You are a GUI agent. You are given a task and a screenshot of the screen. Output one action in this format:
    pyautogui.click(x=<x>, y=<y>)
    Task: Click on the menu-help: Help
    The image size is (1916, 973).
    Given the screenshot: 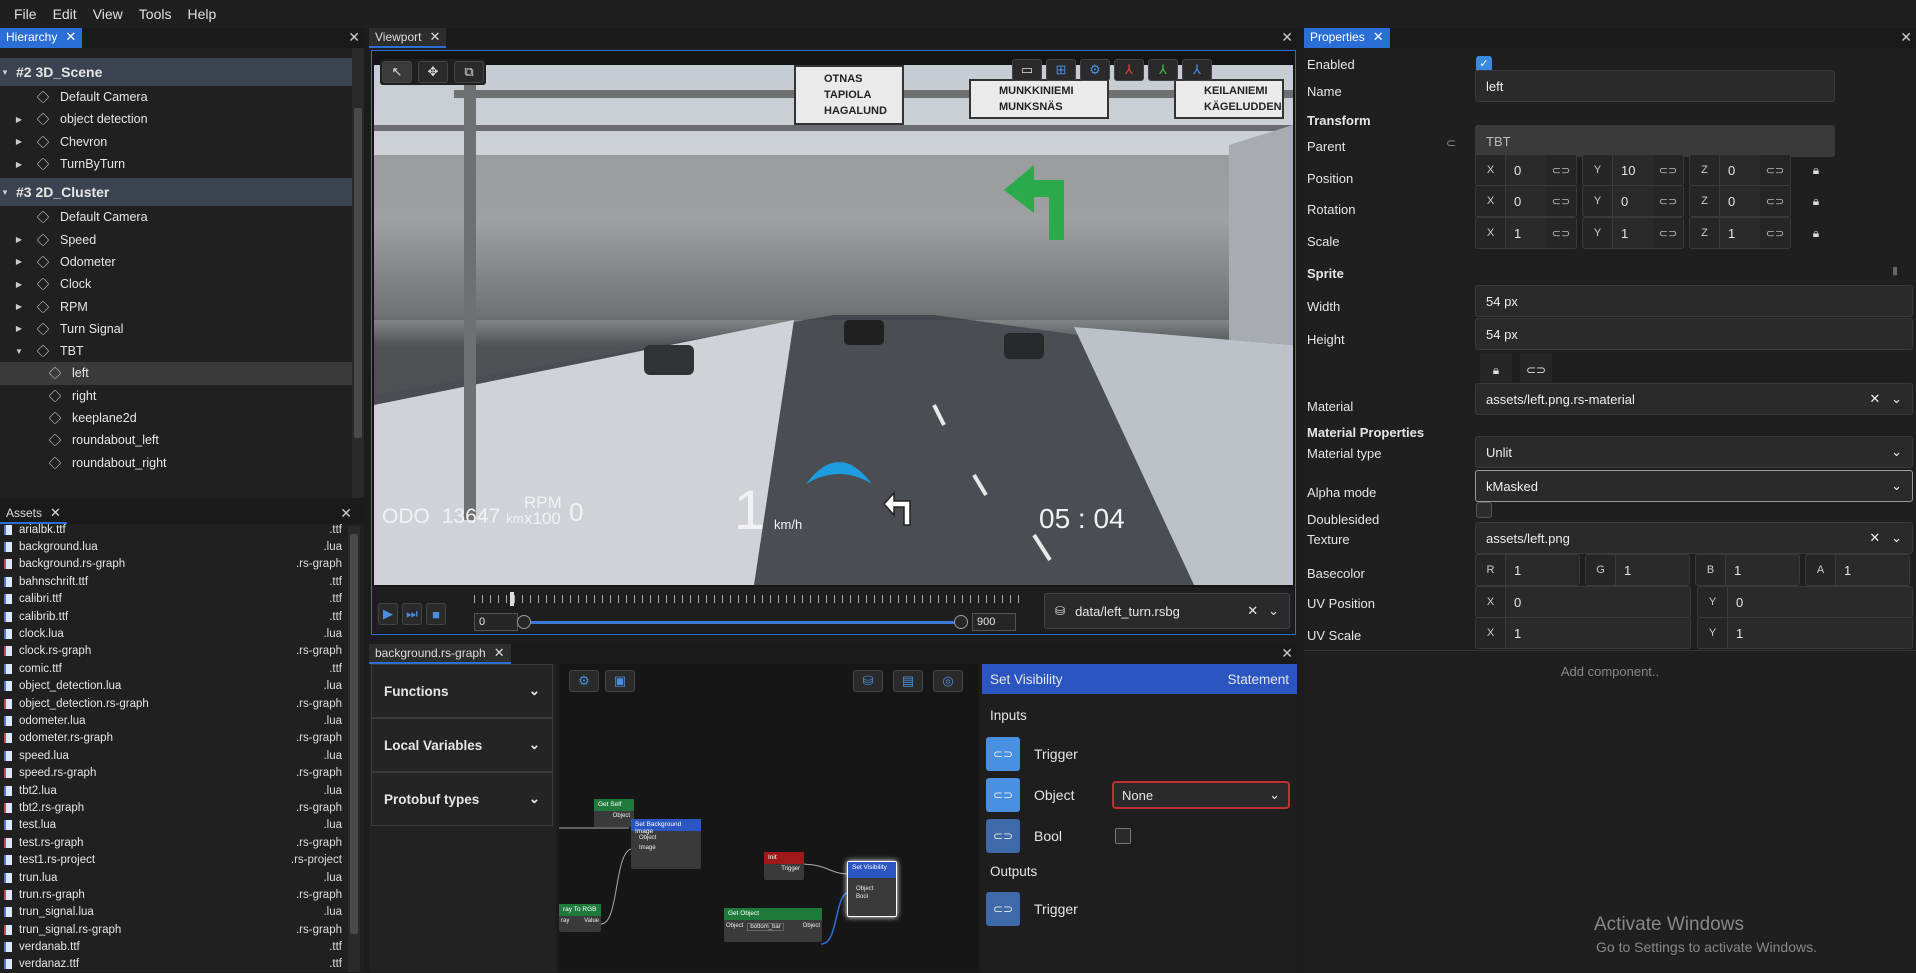 What is the action you would take?
    pyautogui.click(x=201, y=14)
    